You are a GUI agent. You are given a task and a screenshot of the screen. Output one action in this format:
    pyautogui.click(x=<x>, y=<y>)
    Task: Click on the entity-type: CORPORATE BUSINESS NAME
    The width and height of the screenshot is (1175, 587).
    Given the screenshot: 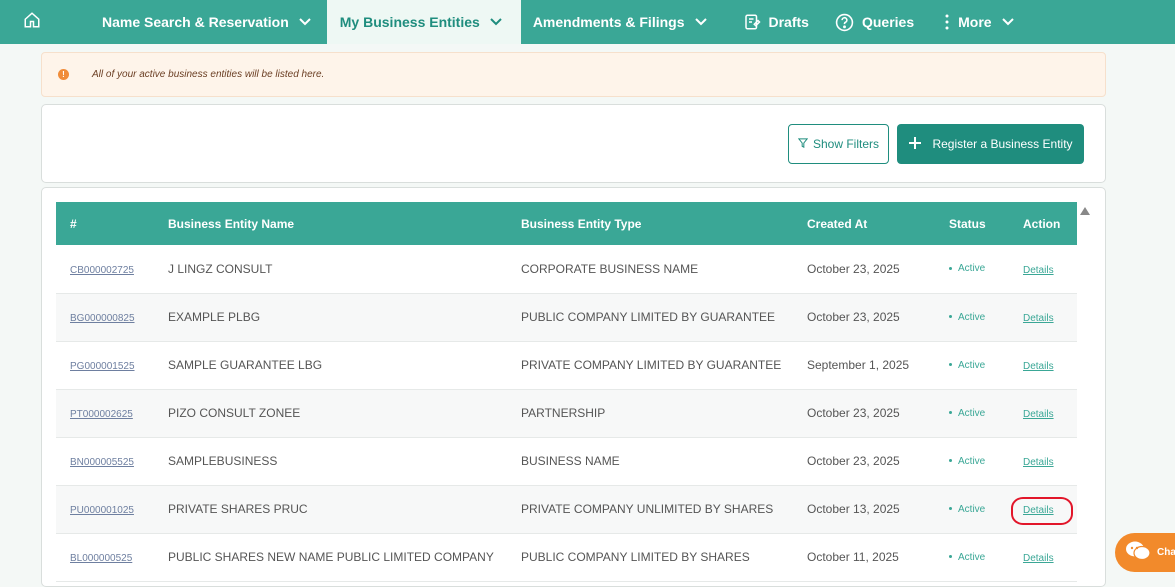 What is the action you would take?
    pyautogui.click(x=610, y=268)
    